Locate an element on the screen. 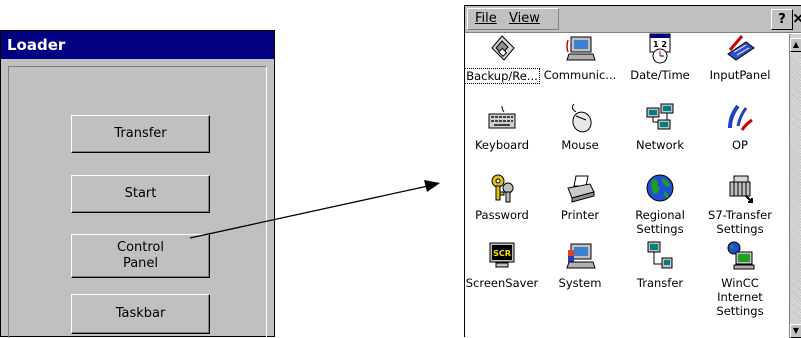 Image resolution: width=801 pixels, height=338 pixels. date-time-item: 1 2 Date/Time is located at coordinates (660, 57).